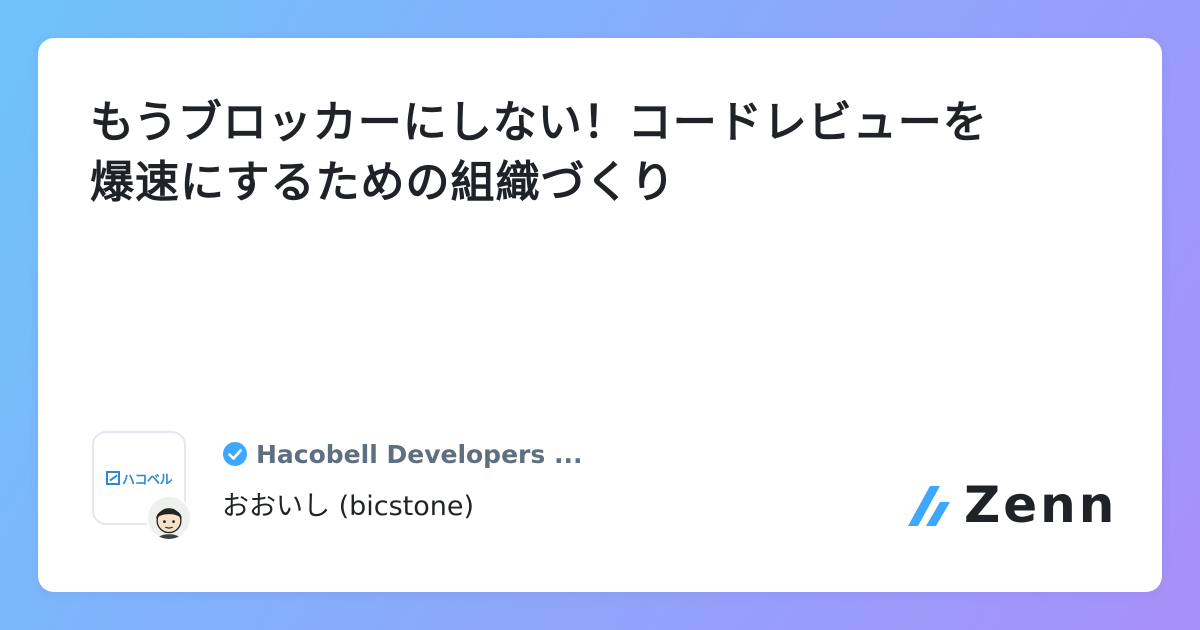  Describe the element at coordinates (235, 454) in the screenshot. I see `verified-check-icon` at that location.